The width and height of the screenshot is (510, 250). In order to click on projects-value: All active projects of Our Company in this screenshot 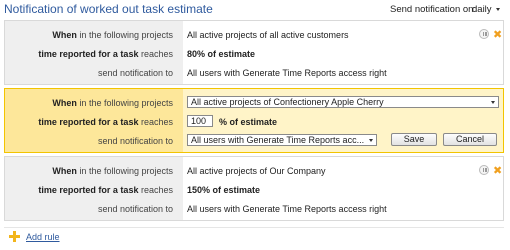, I will do `click(256, 171)`.